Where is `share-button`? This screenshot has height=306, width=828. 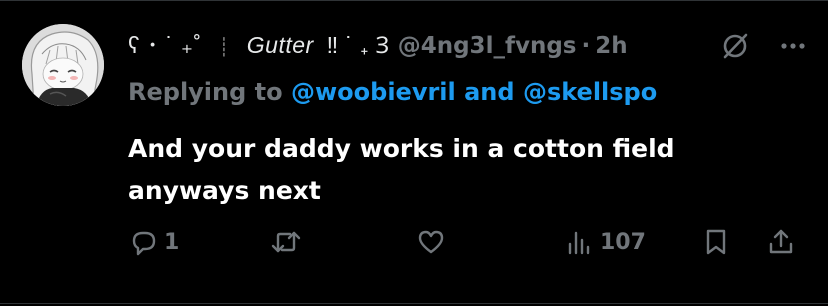 share-button is located at coordinates (781, 242).